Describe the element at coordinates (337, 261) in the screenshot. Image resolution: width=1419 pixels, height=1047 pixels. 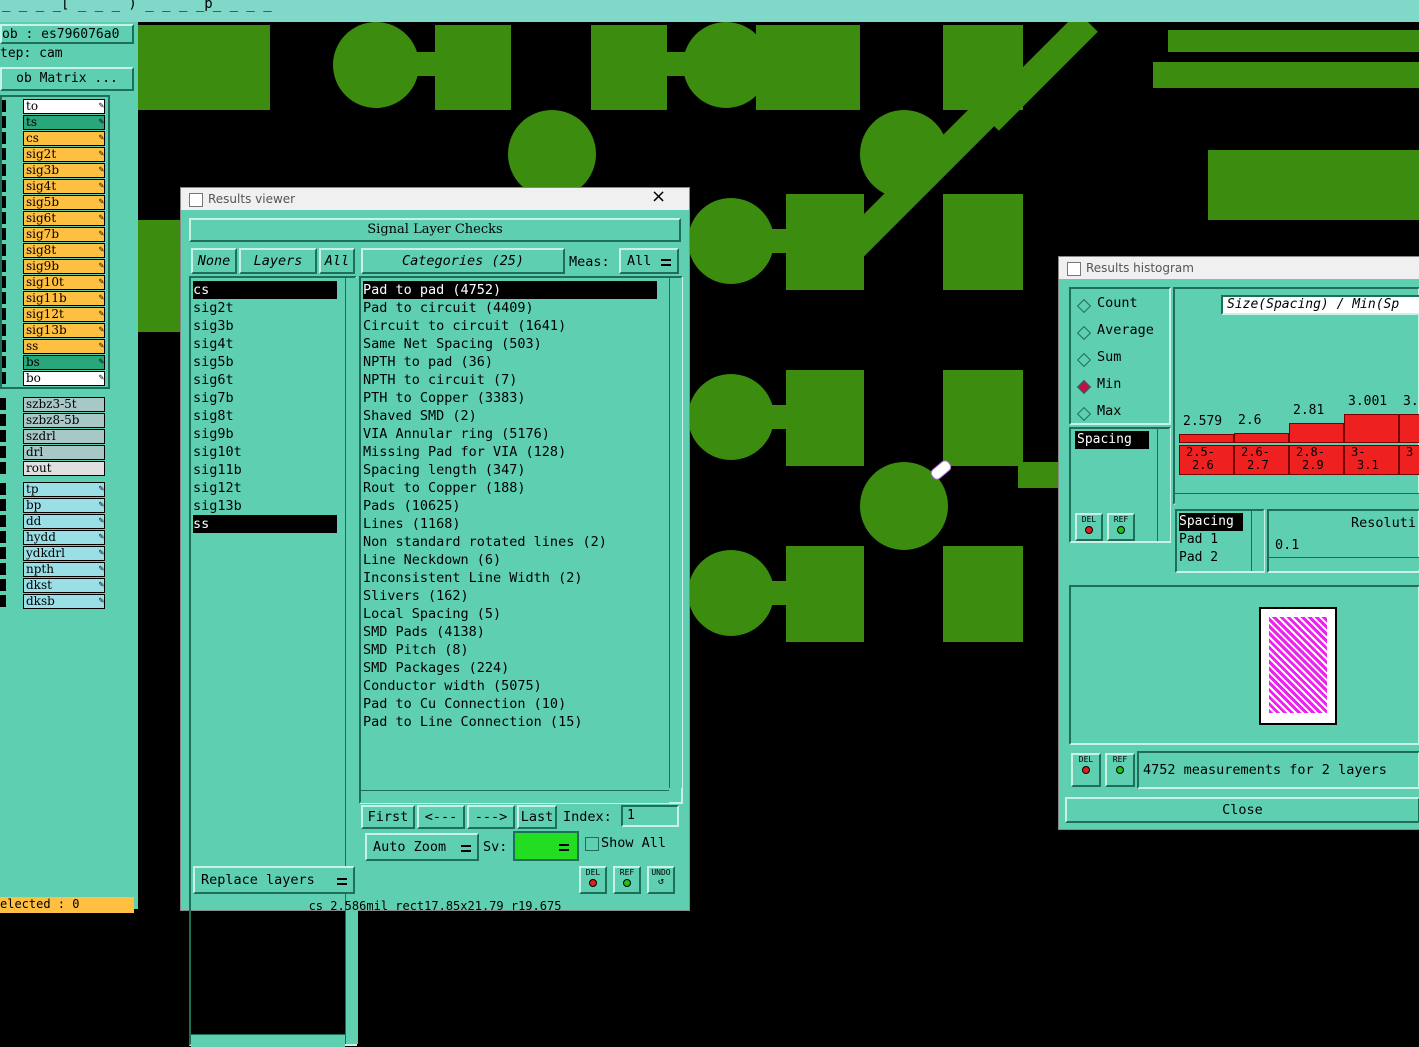
I see `all-button: All` at that location.